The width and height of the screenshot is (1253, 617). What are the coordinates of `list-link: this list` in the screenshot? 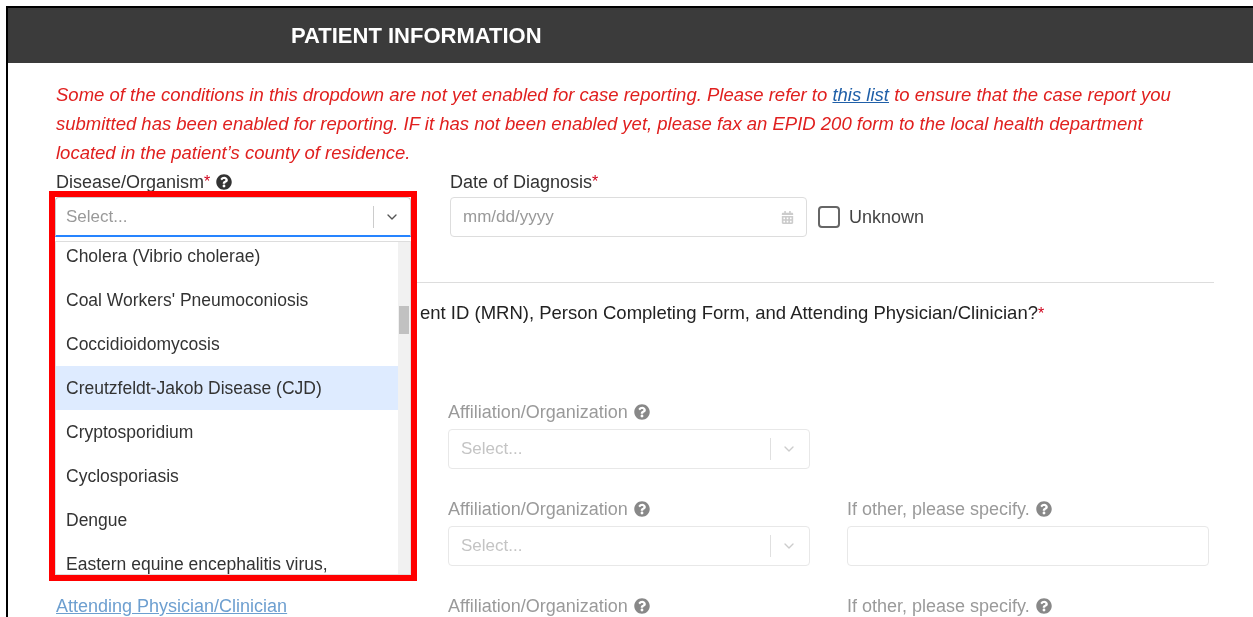 It's located at (860, 94).